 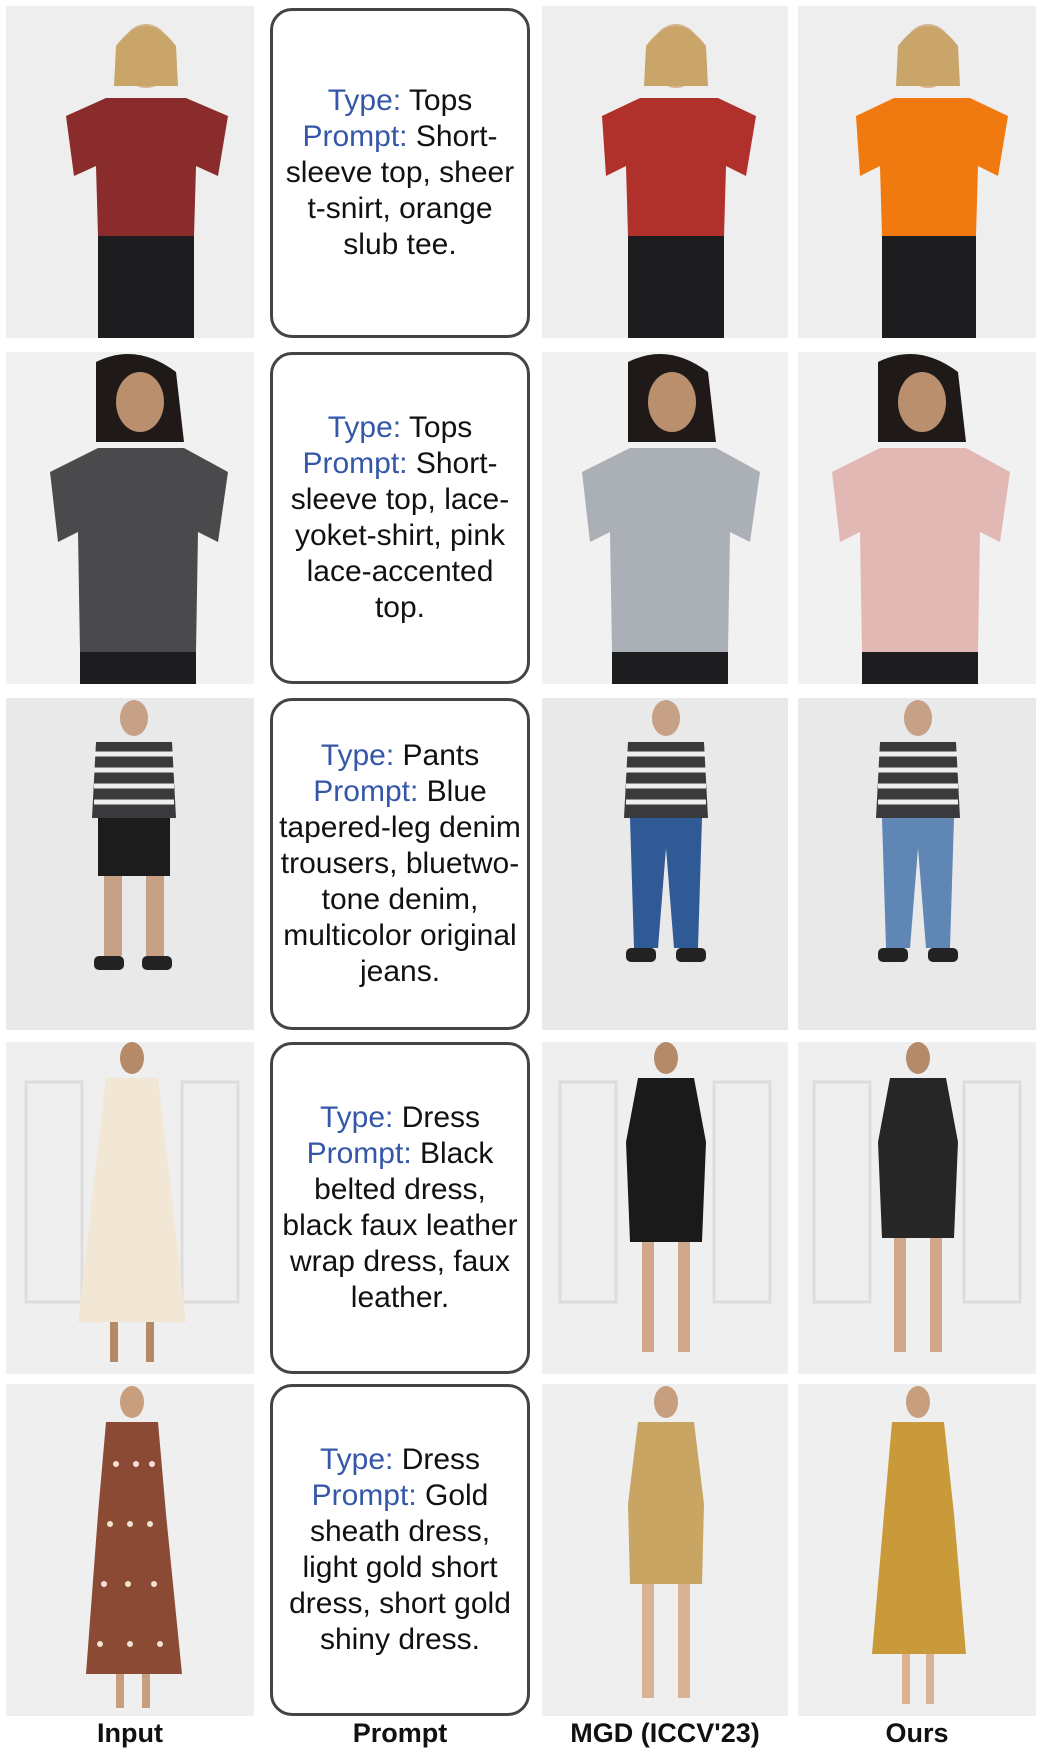 I want to click on column-label-input: Input, so click(x=130, y=1733).